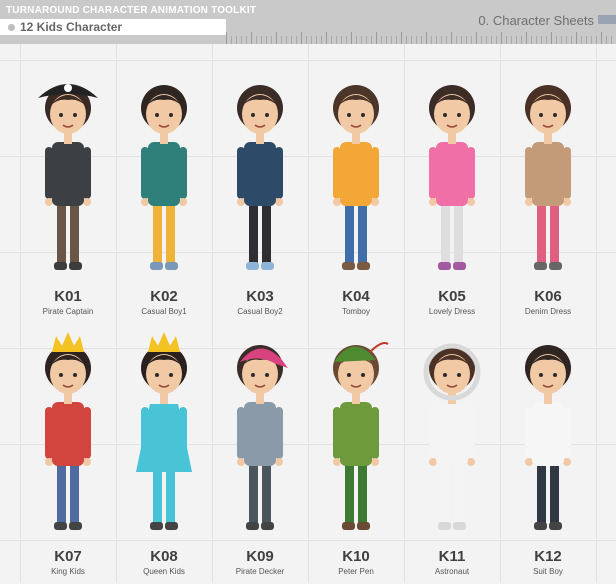 Image resolution: width=616 pixels, height=584 pixels. I want to click on character-card: K06 Denim Dress, so click(548, 193).